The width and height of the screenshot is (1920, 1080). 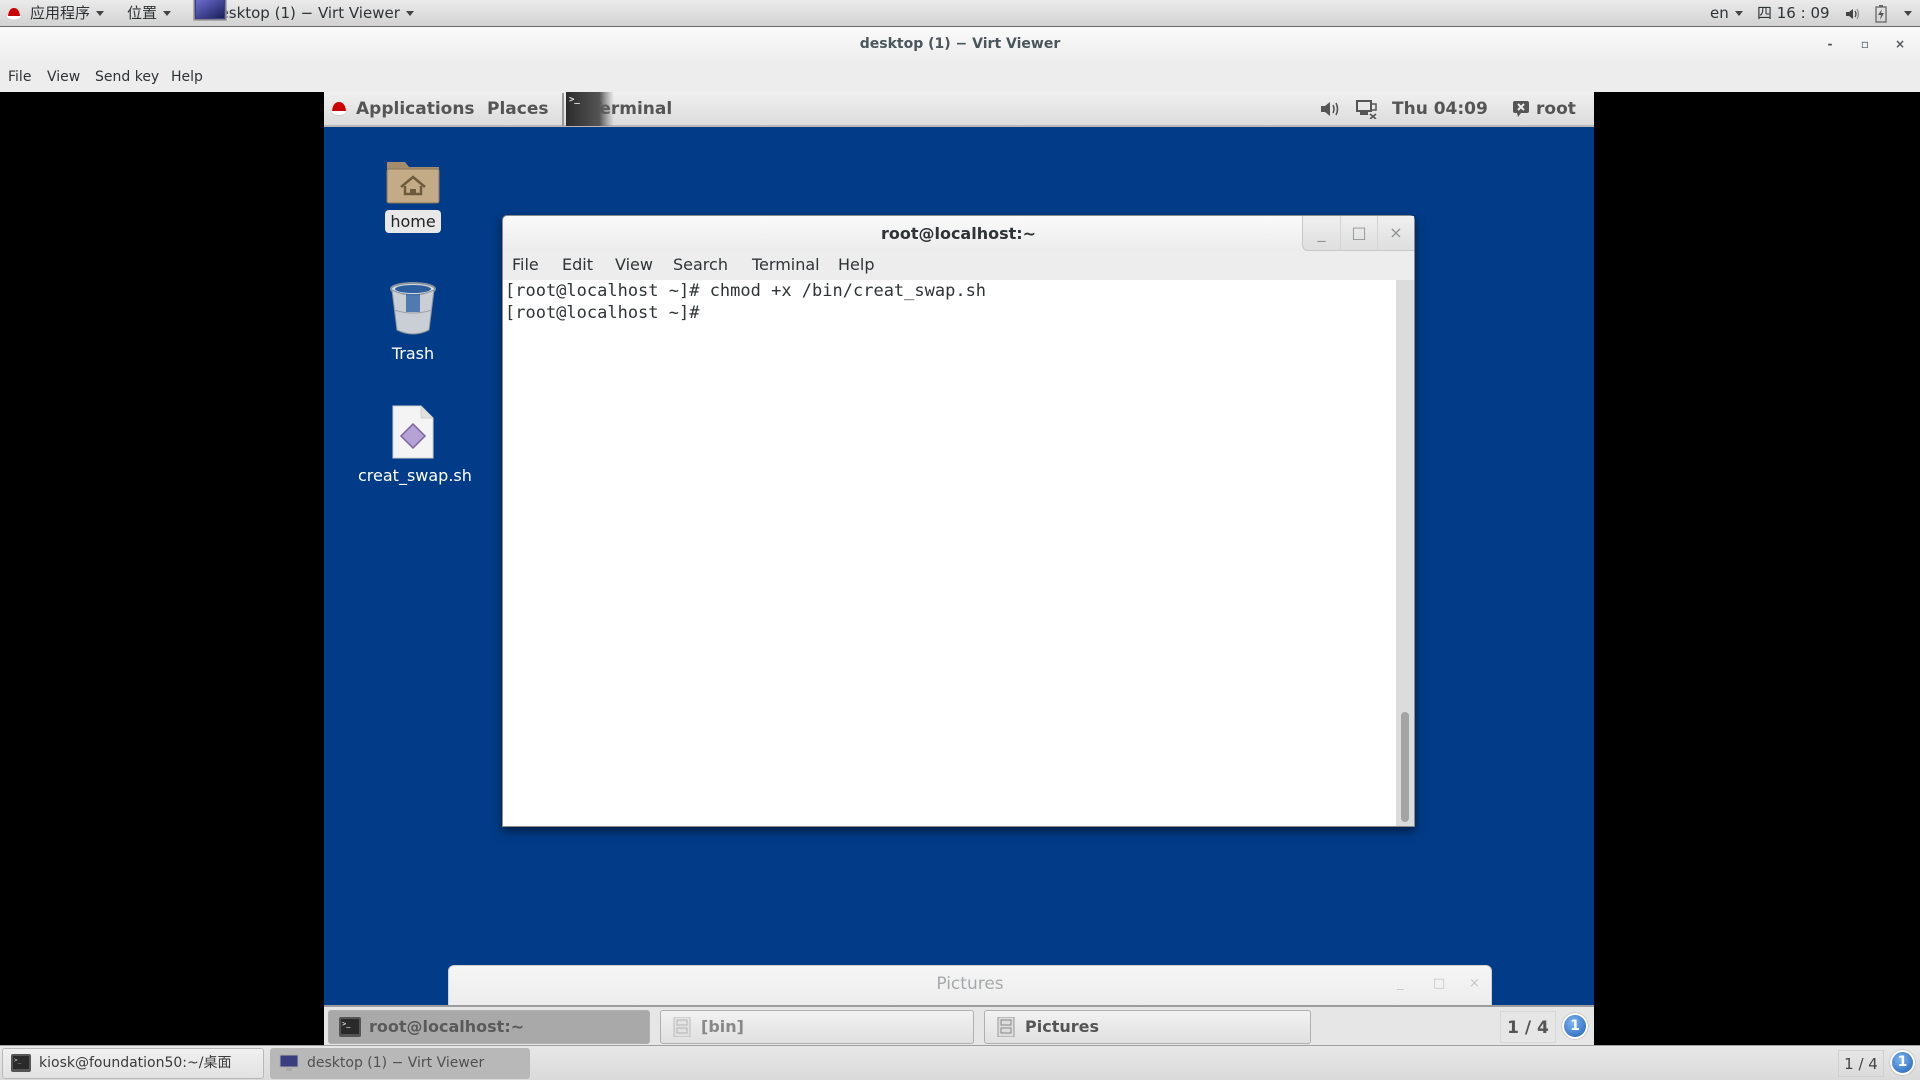 I want to click on virt-viewer-titlebar: desktop (1) − Virt Viewer - ▫ ×, so click(x=960, y=44).